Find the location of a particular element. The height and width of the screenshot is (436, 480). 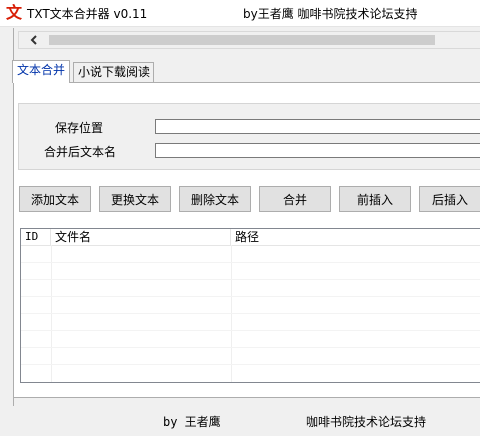

insert-before-button: 前插入 is located at coordinates (375, 199).